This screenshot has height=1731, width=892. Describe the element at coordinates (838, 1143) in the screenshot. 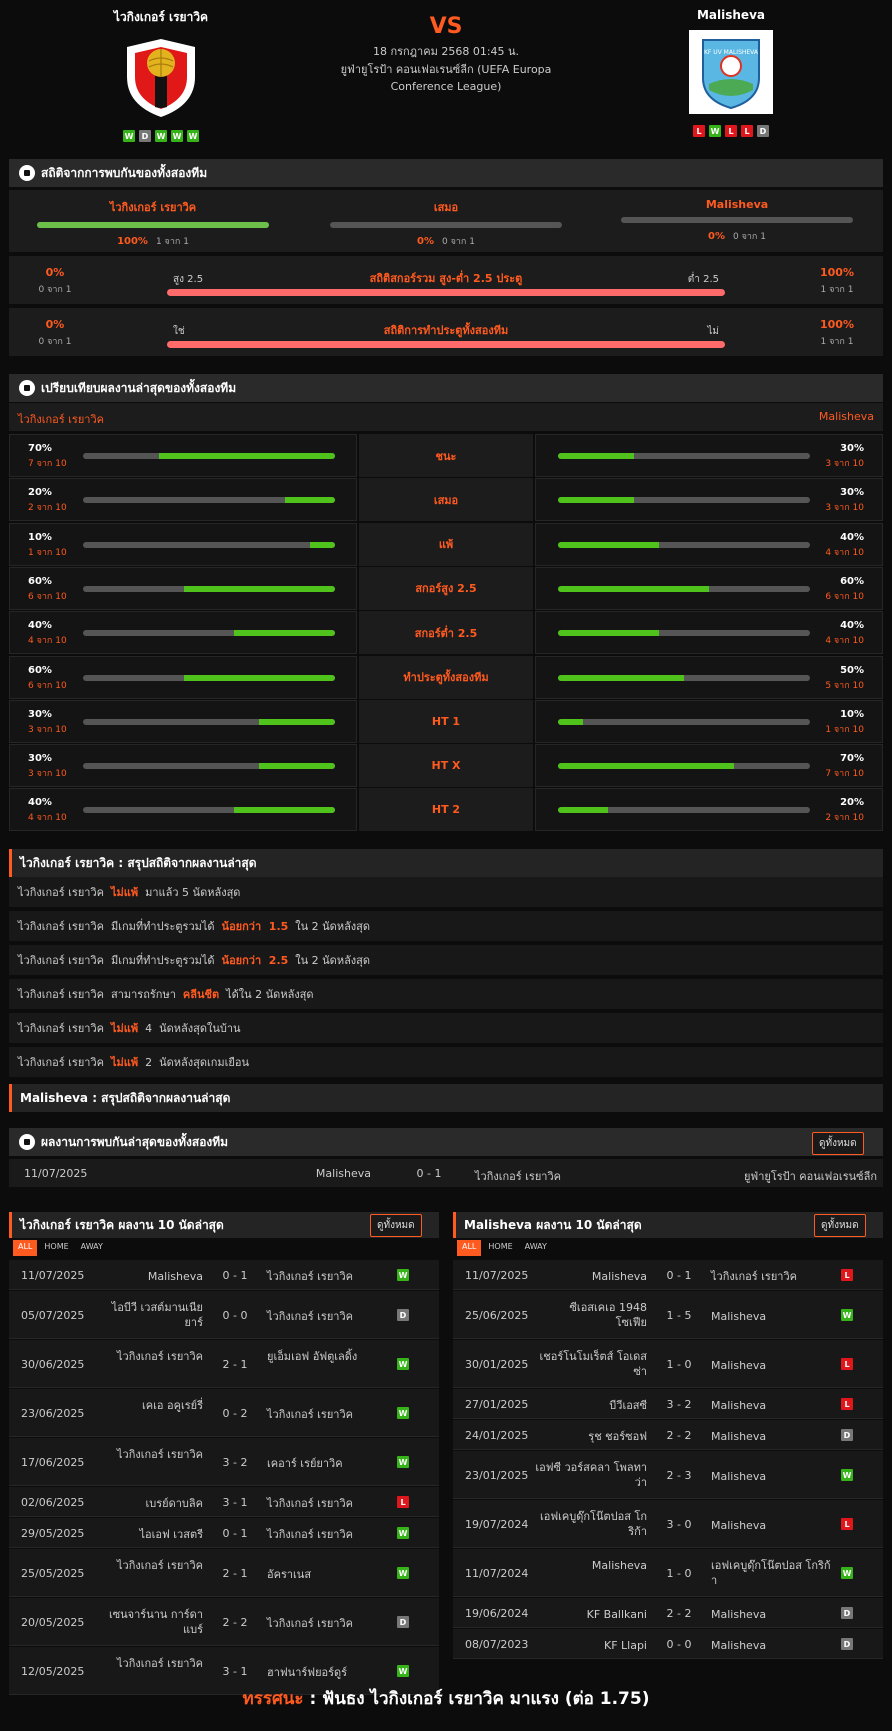

I see `recent-h2h-view-all-button: ดูทั้งหมด` at that location.